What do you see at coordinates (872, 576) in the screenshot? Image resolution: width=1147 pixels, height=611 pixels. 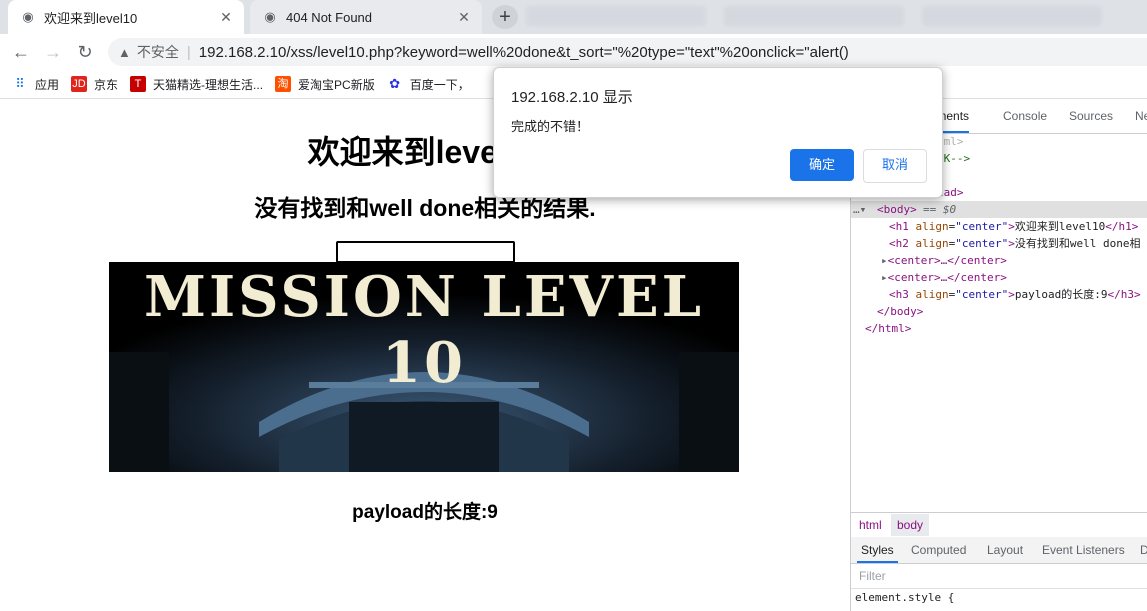 I see `filter-placeholder: Filter` at bounding box center [872, 576].